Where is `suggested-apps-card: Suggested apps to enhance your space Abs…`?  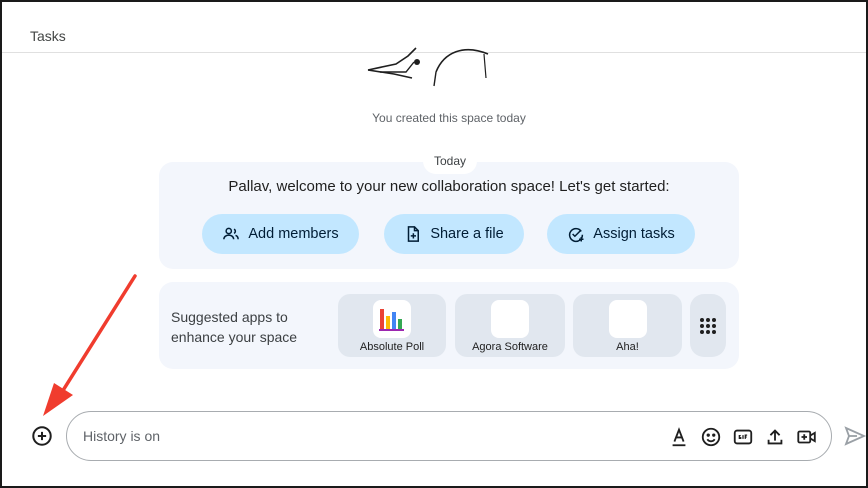
suggested-apps-card: Suggested apps to enhance your space Abs… is located at coordinates (449, 325).